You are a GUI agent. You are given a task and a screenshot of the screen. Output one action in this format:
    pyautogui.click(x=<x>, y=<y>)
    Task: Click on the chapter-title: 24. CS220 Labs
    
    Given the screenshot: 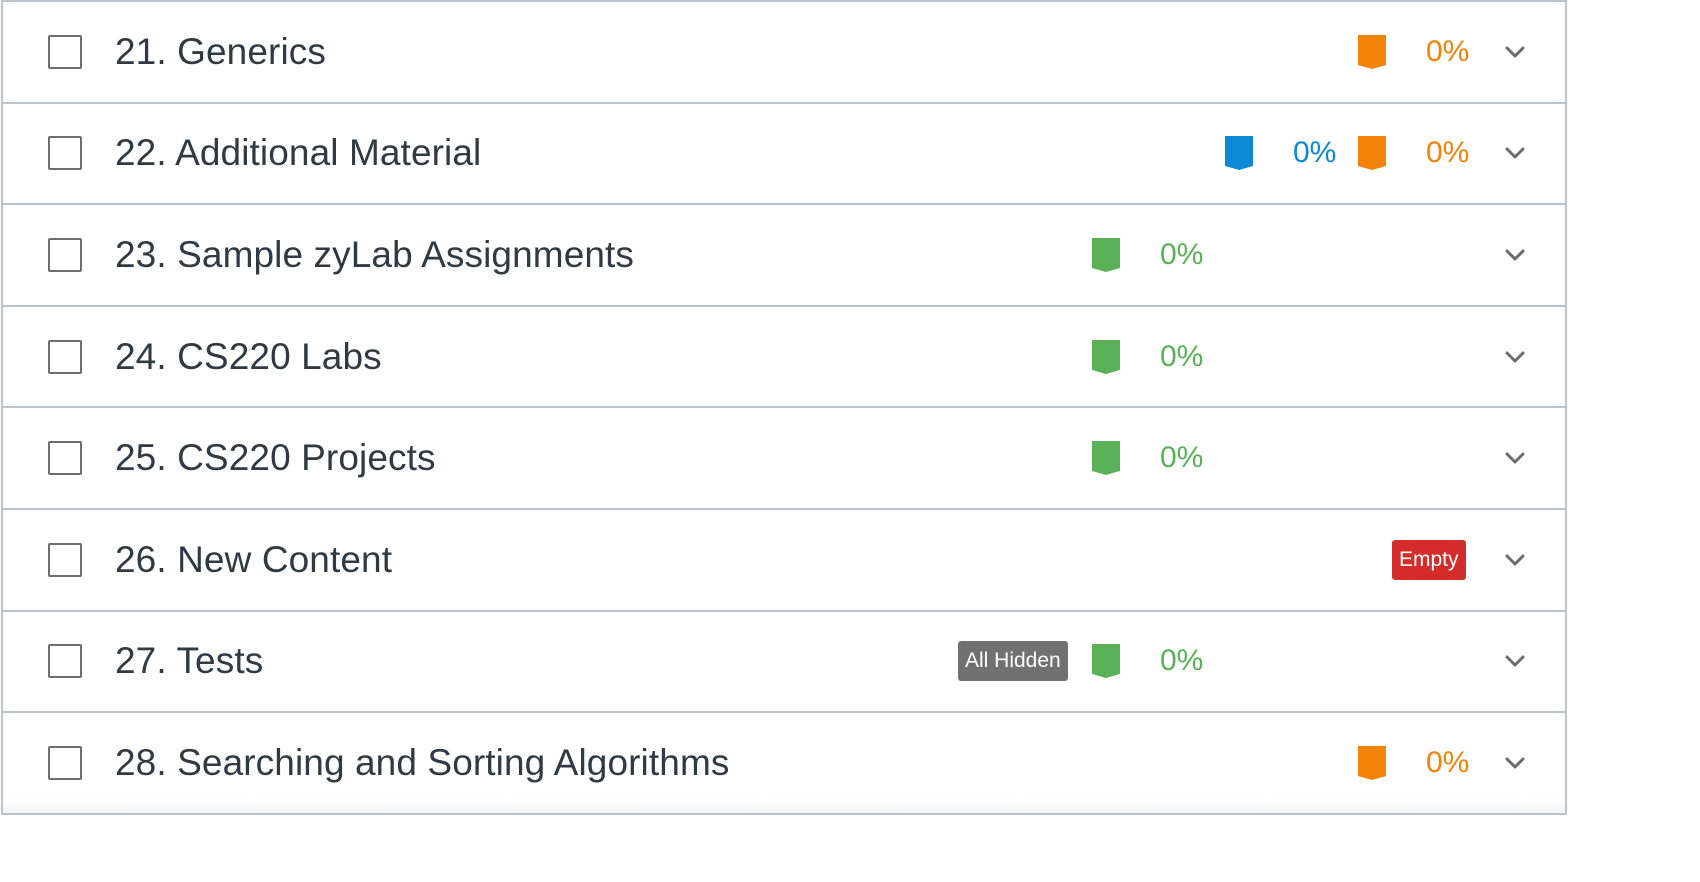 What is the action you would take?
    pyautogui.click(x=248, y=357)
    